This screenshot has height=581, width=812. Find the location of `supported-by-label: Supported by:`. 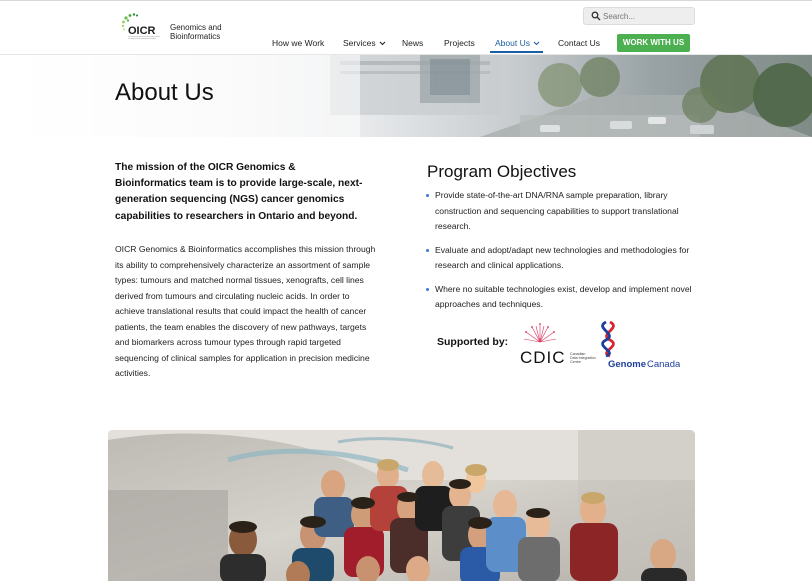

supported-by-label: Supported by: is located at coordinates (473, 342).